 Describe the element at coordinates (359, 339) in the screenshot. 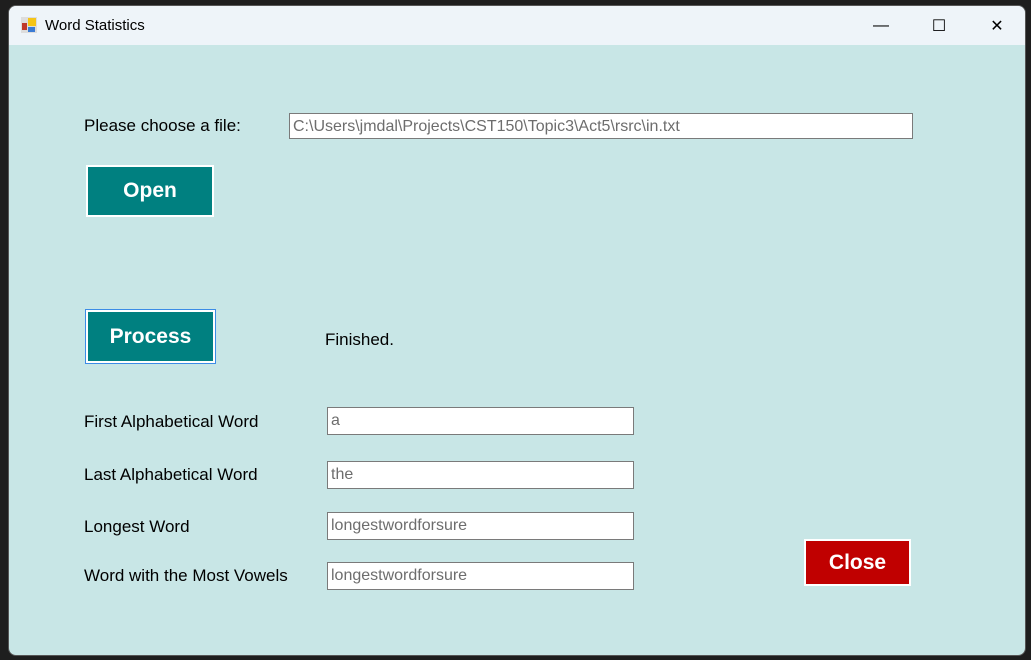

I see `status-text: Finished.` at that location.